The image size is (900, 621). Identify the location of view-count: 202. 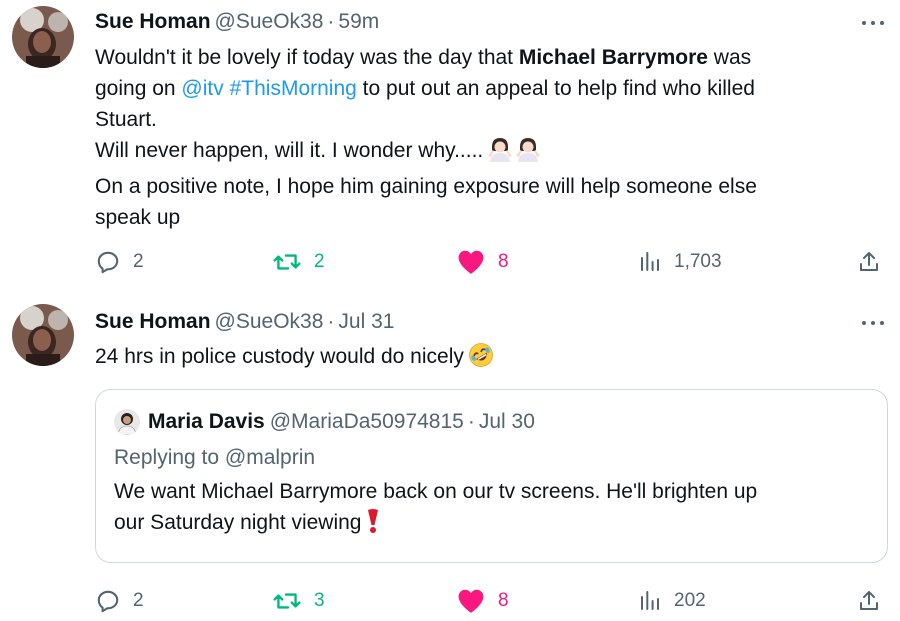
(690, 600).